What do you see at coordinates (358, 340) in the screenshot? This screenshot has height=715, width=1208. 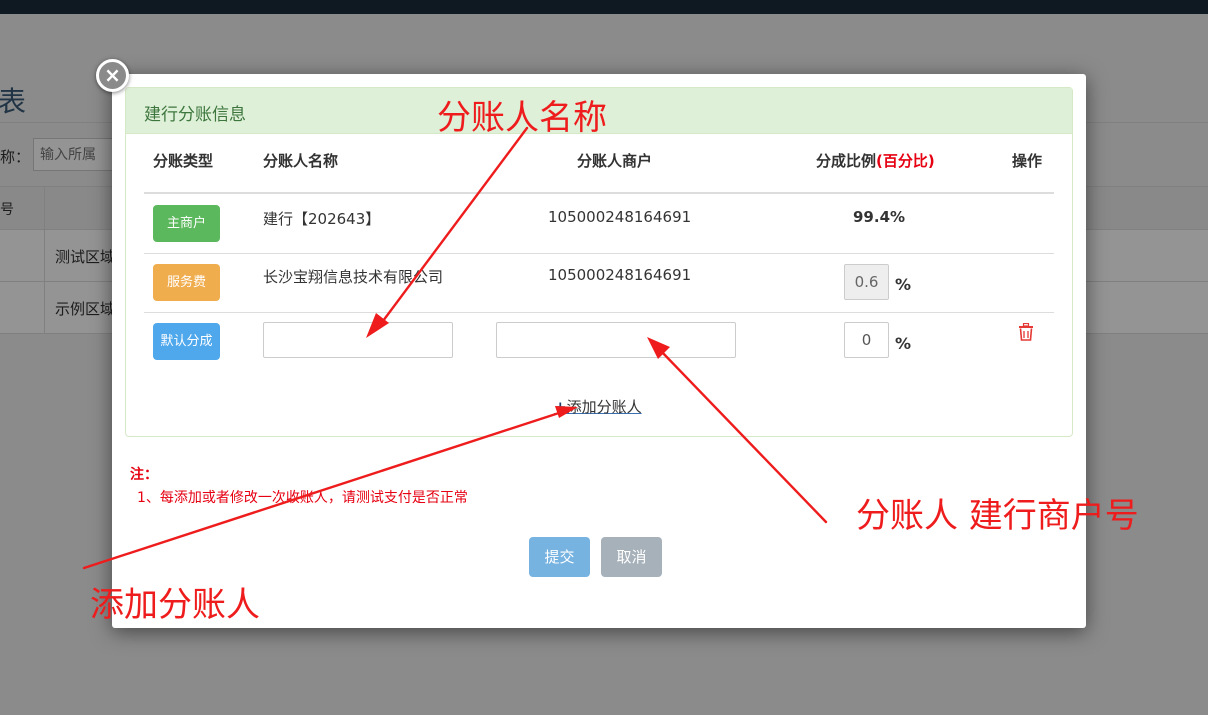 I see `payee-name-input` at bounding box center [358, 340].